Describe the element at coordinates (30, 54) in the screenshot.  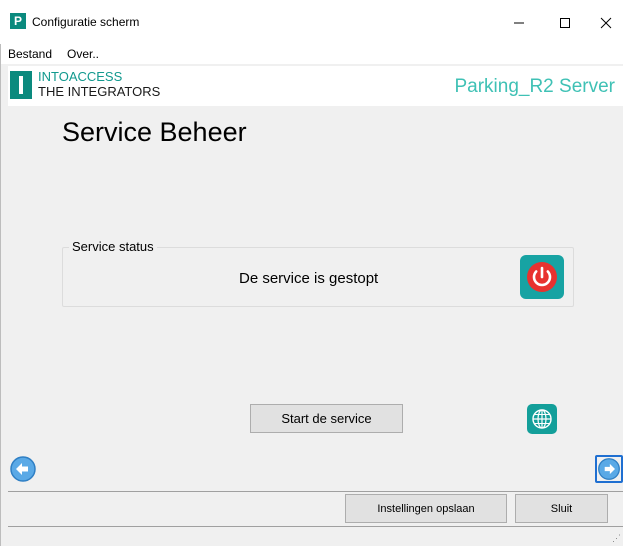
I see `menu-bestand: Bestand` at that location.